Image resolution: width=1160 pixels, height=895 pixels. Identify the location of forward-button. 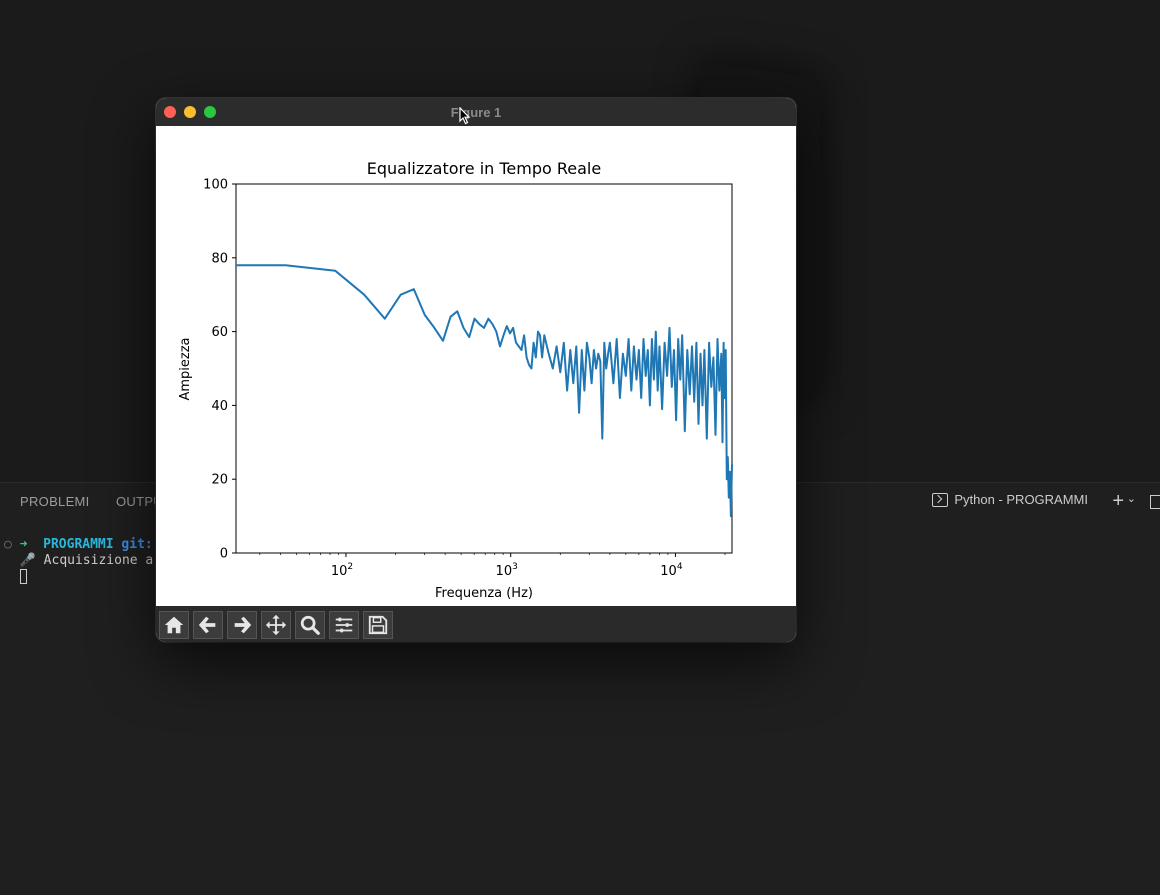
(242, 625).